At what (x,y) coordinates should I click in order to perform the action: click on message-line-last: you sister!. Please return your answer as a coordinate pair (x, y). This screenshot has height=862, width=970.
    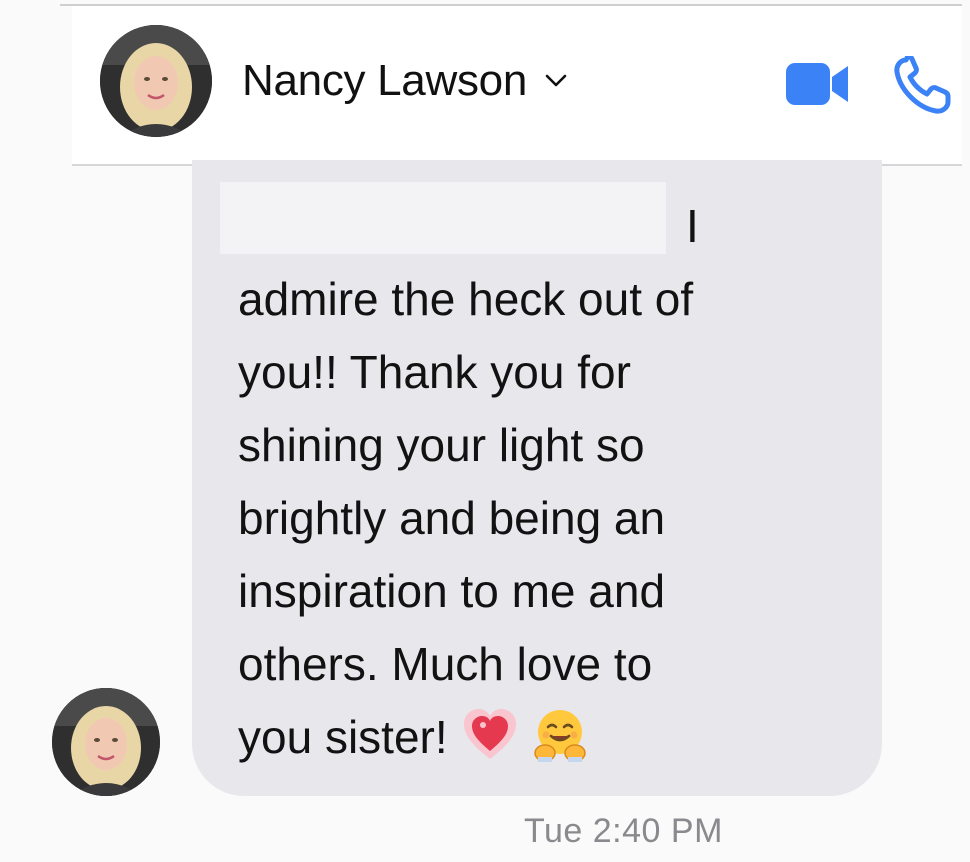
    Looking at the image, I should click on (543, 737).